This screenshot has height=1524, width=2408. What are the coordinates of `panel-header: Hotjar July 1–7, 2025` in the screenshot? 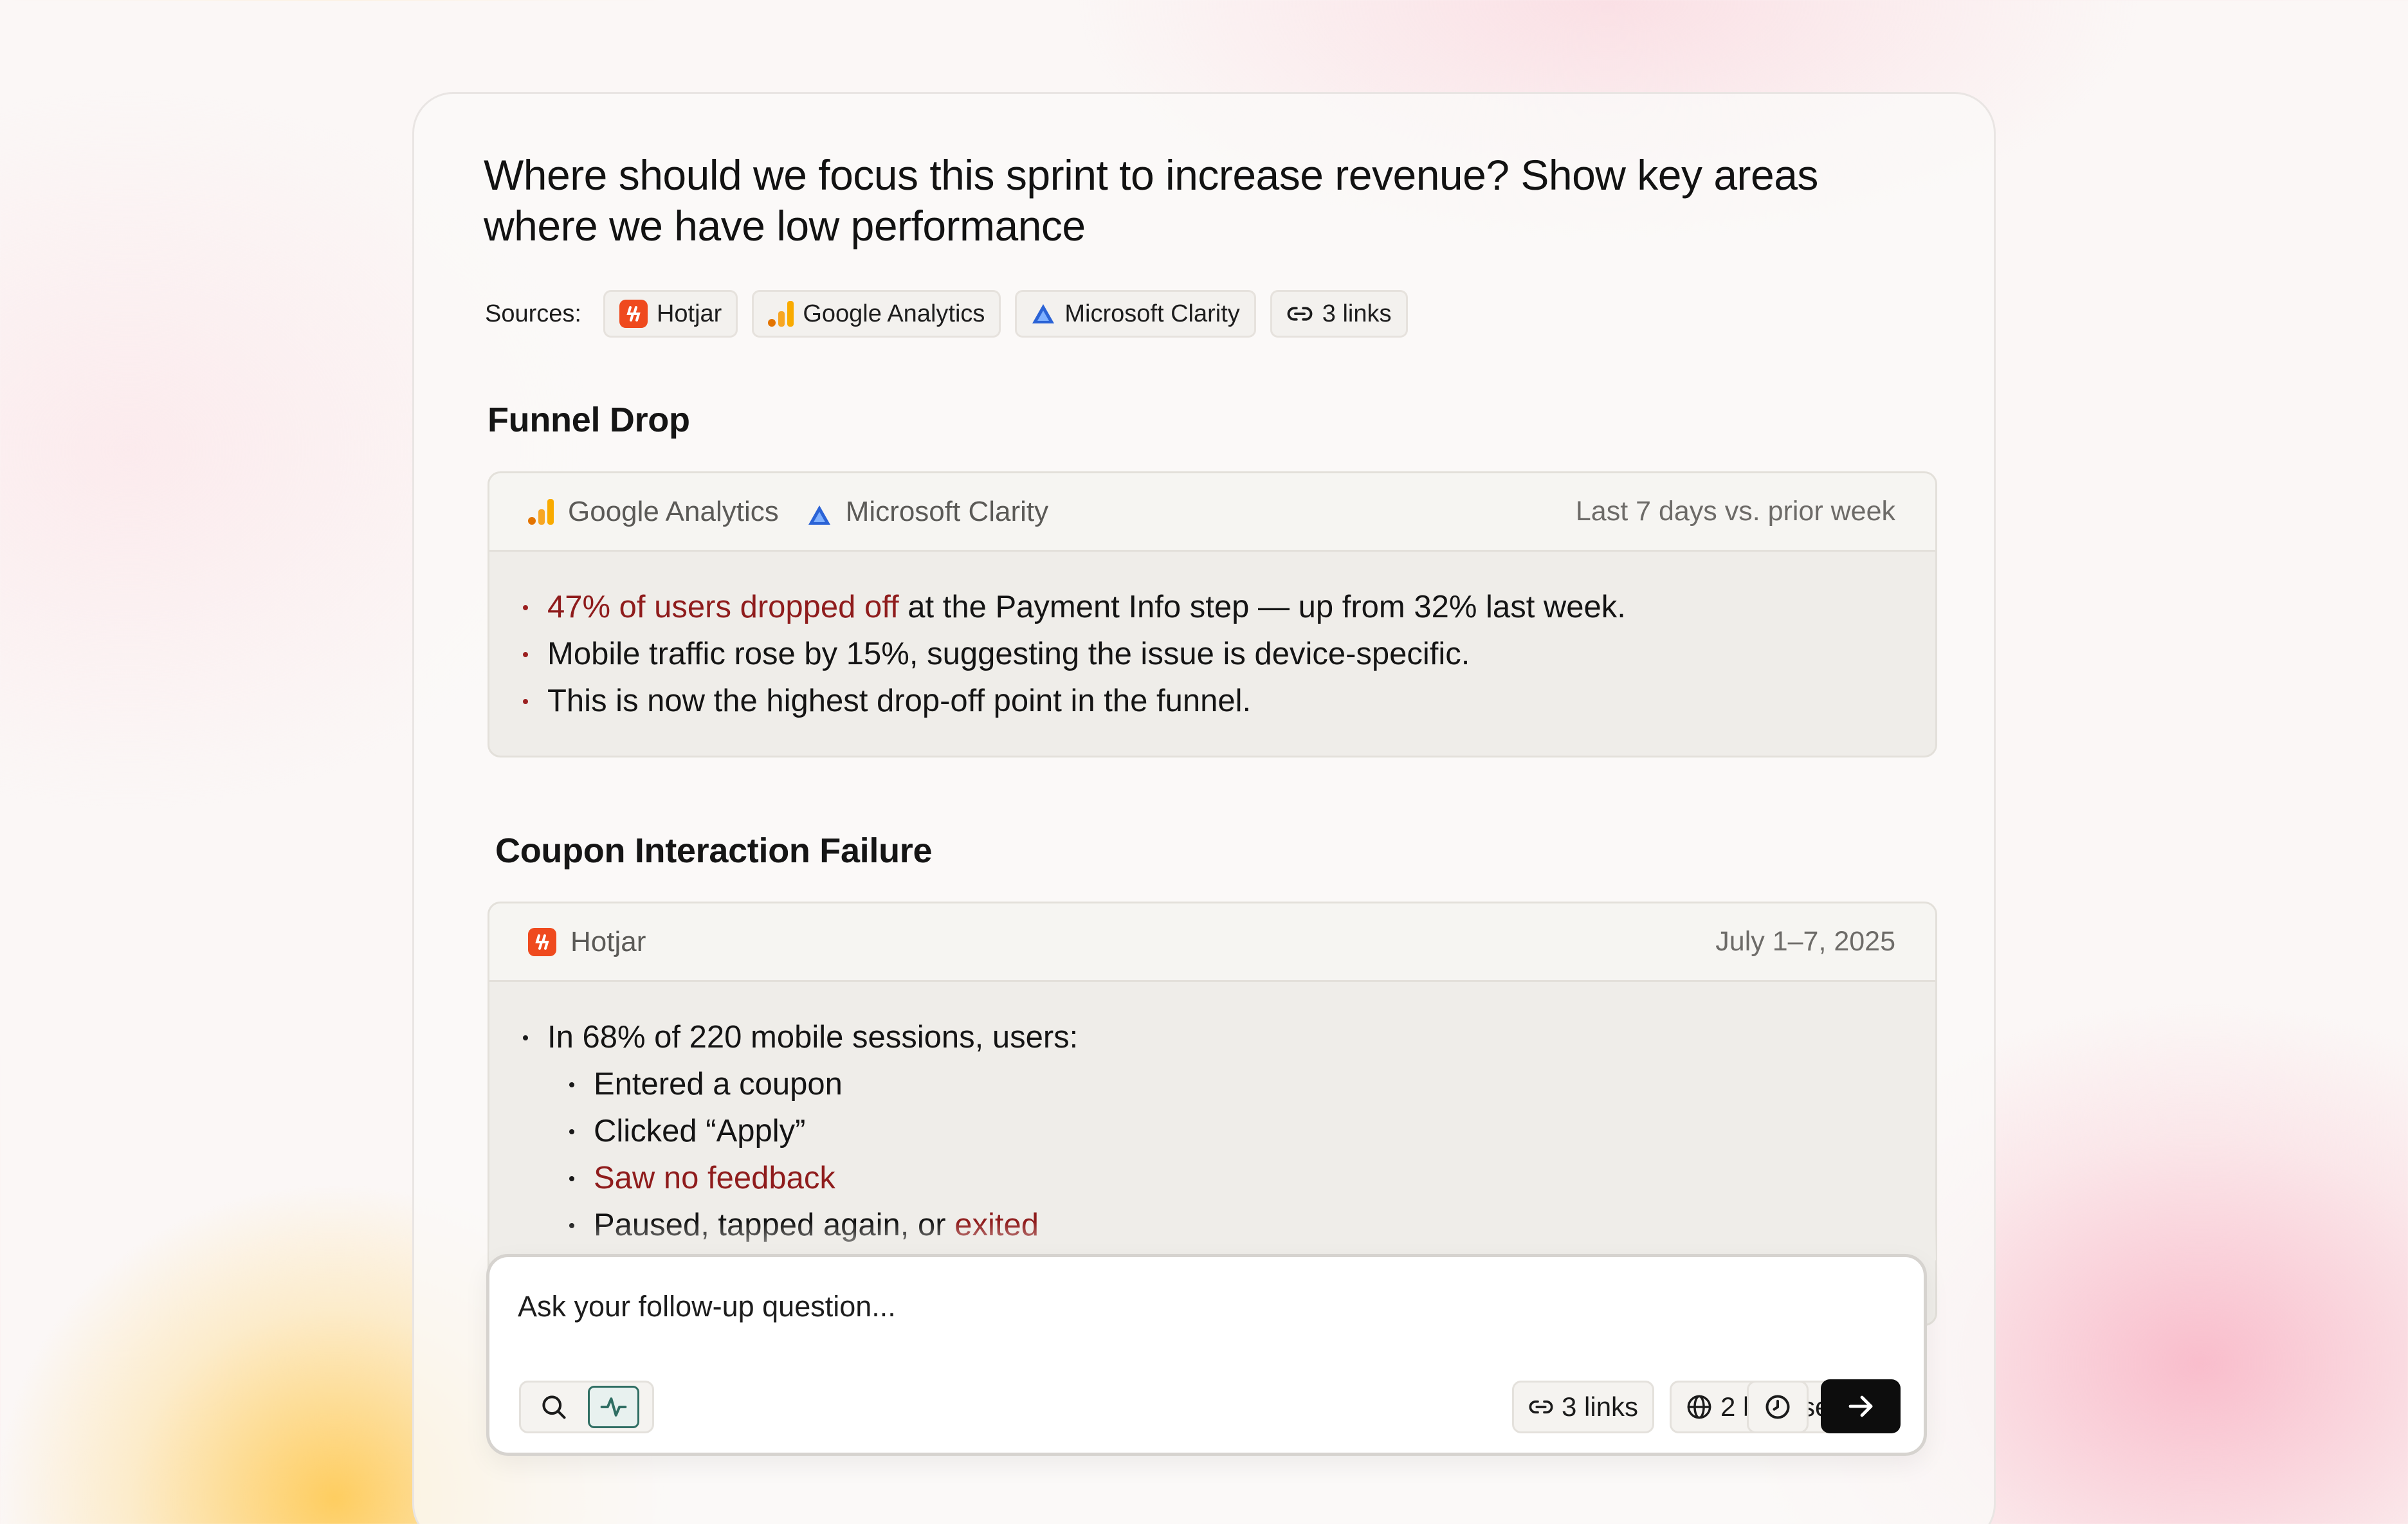 It's located at (1212, 942).